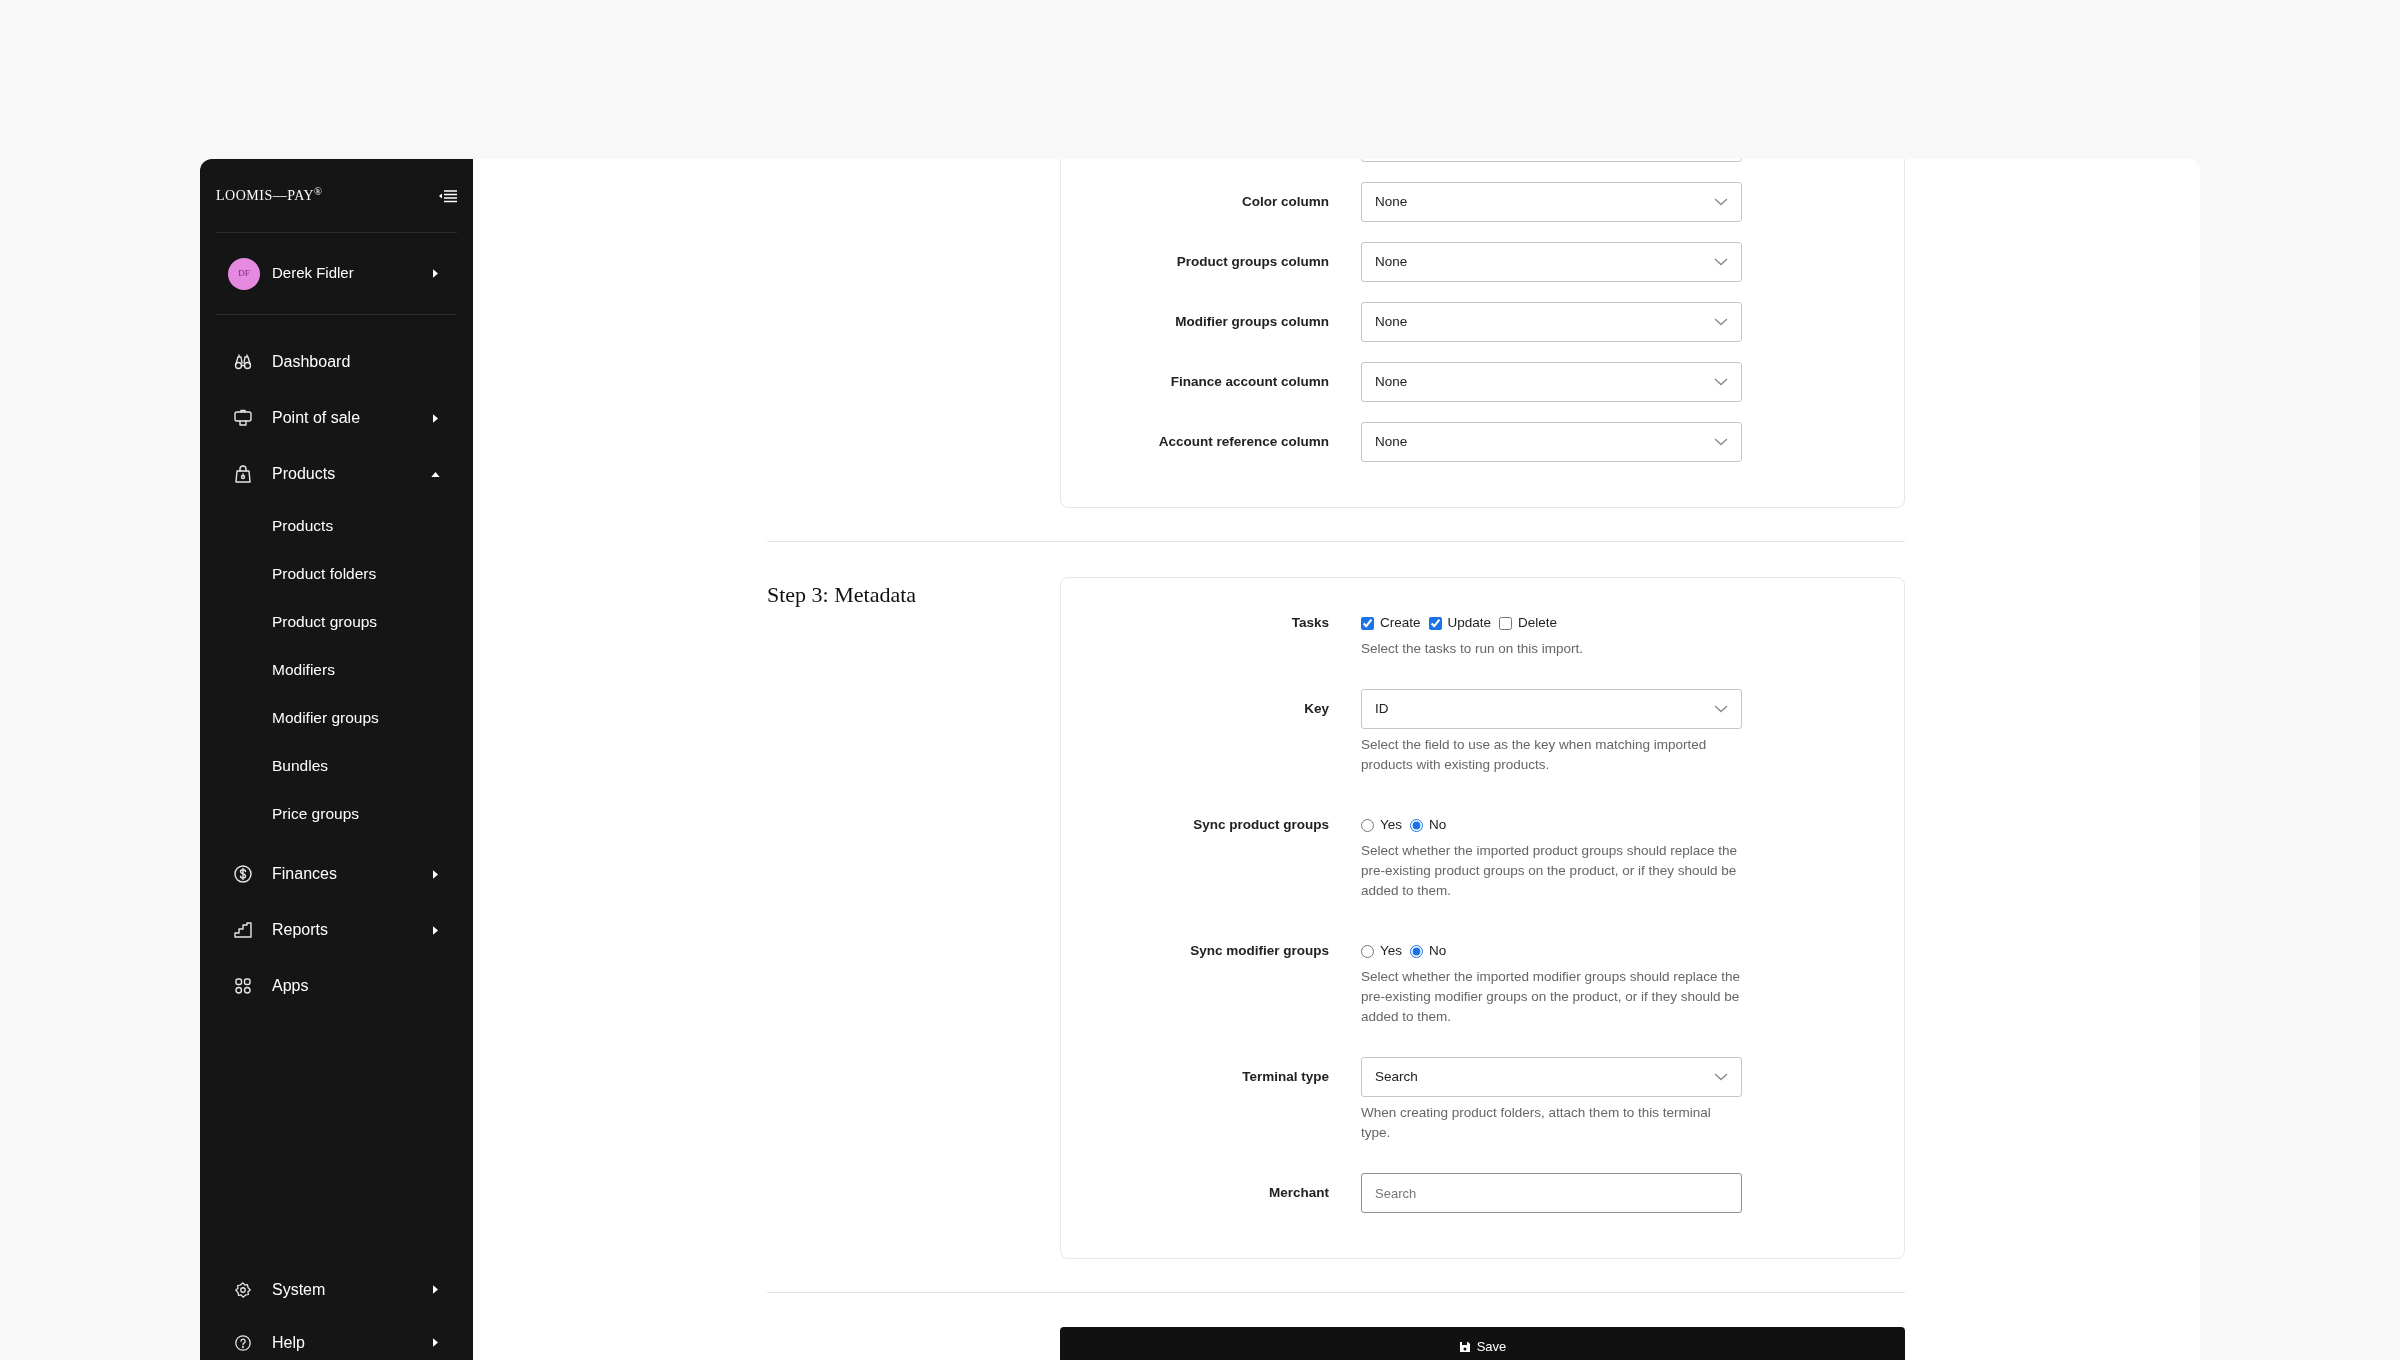 The height and width of the screenshot is (1360, 2400). I want to click on settings-icon, so click(243, 1289).